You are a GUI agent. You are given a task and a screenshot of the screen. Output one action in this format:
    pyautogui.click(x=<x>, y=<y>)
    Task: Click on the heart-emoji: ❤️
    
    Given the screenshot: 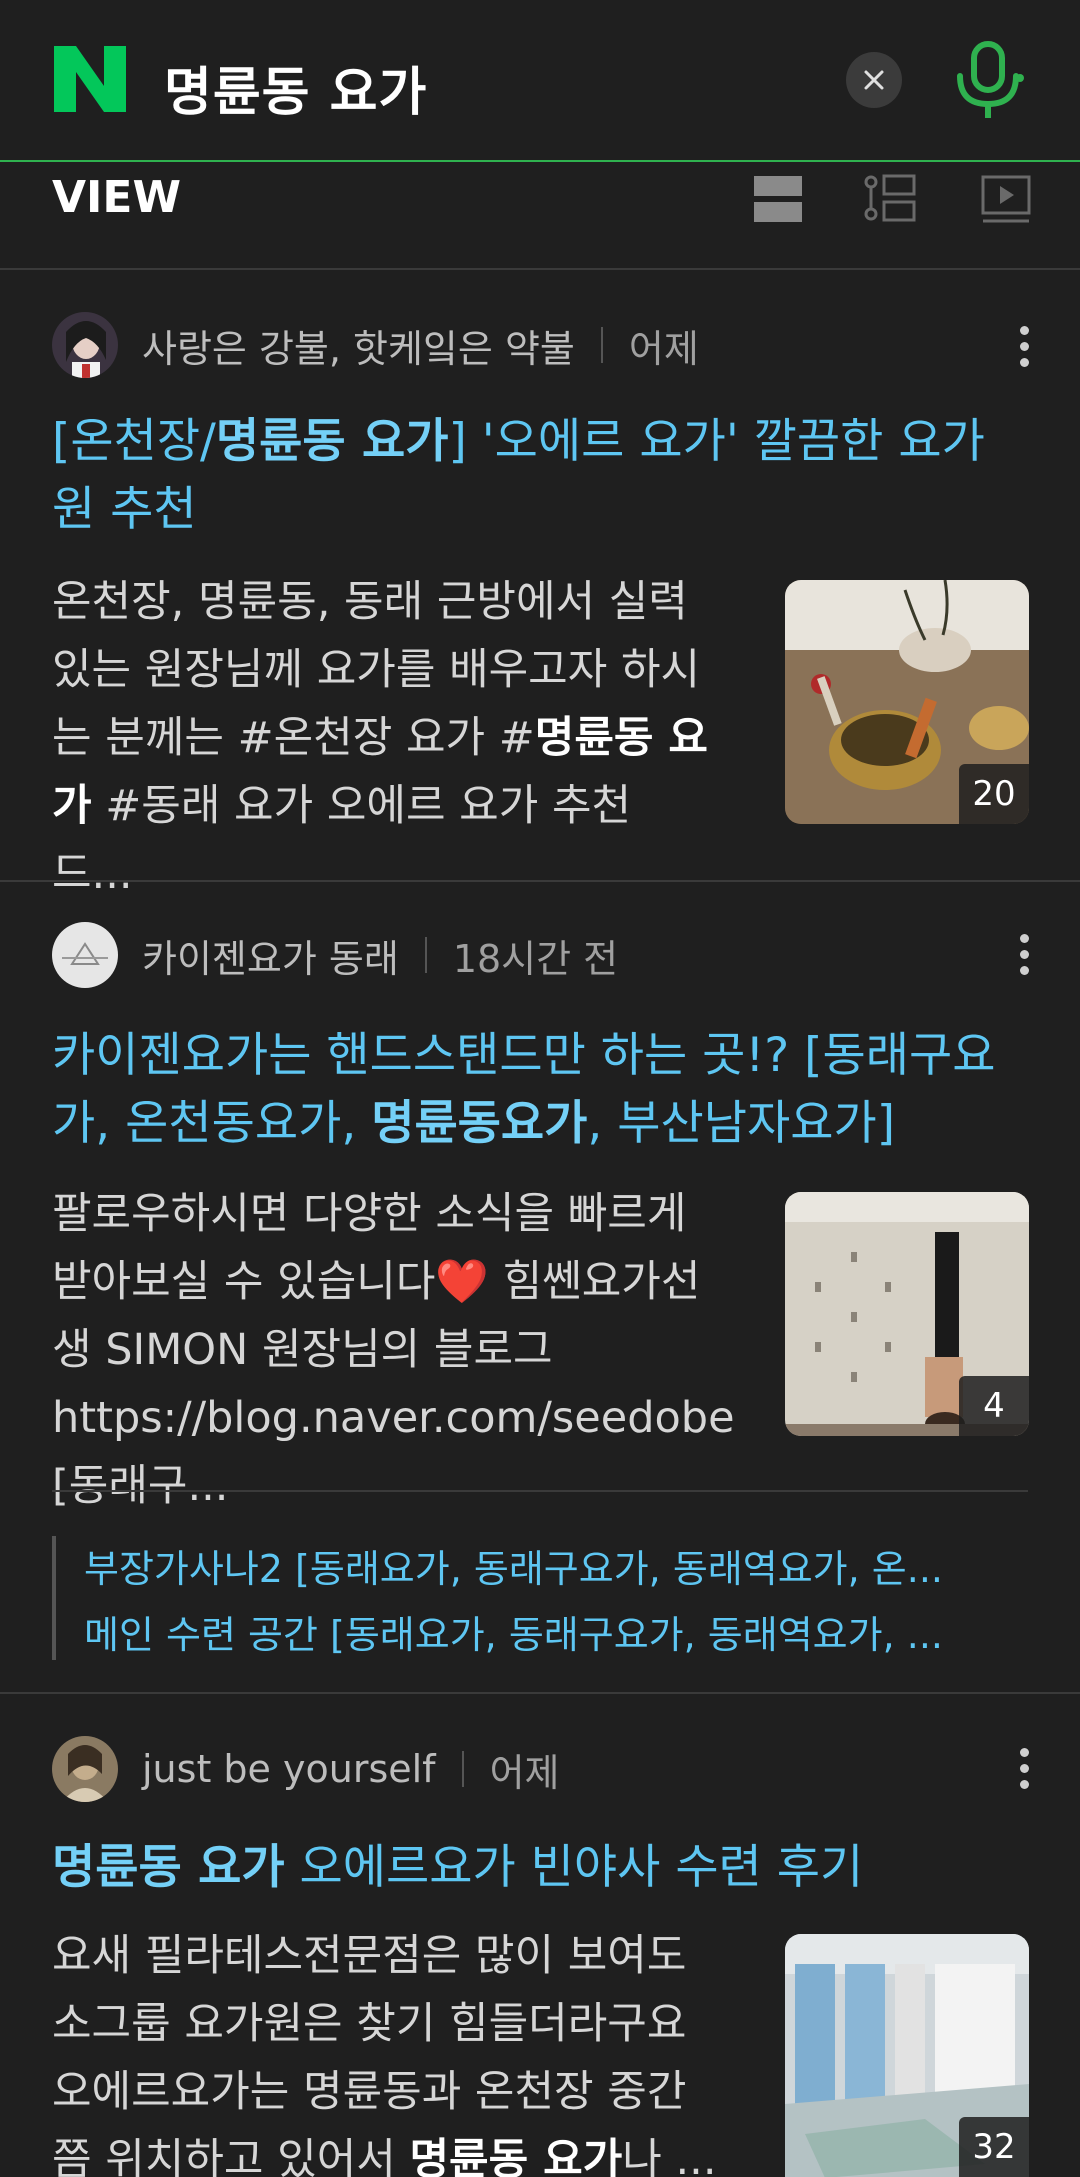 What is the action you would take?
    pyautogui.click(x=462, y=1282)
    